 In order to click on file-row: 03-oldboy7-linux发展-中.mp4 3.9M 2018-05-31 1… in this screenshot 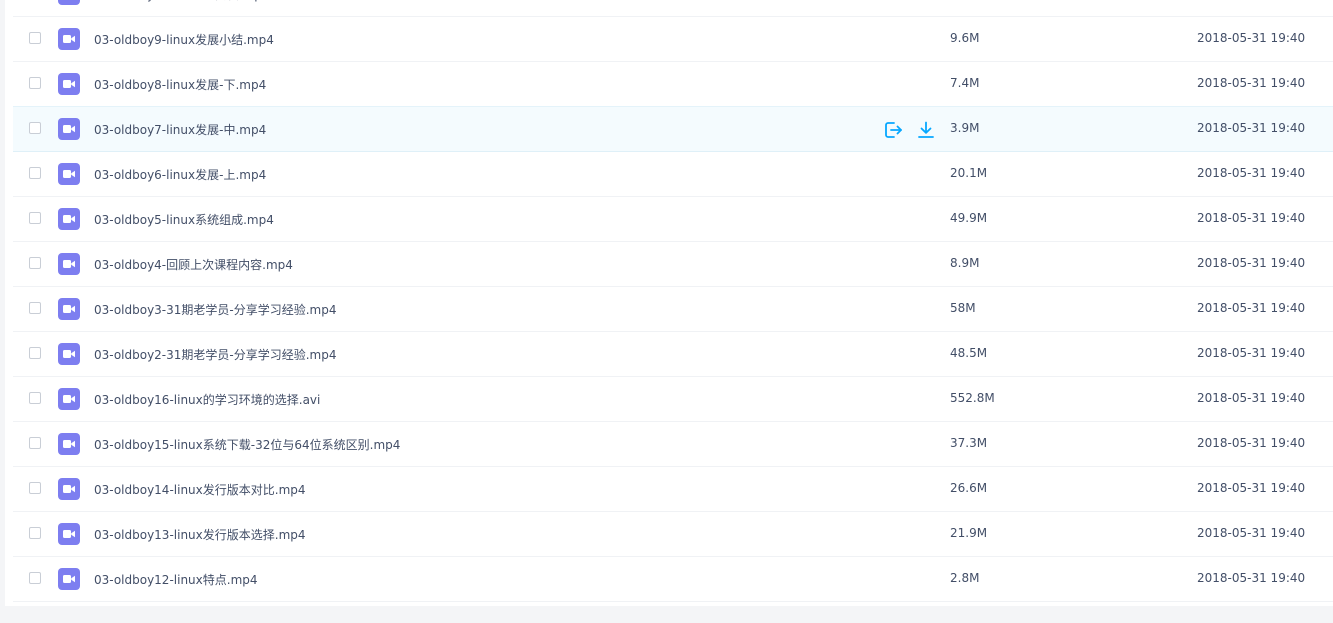, I will do `click(673, 129)`.